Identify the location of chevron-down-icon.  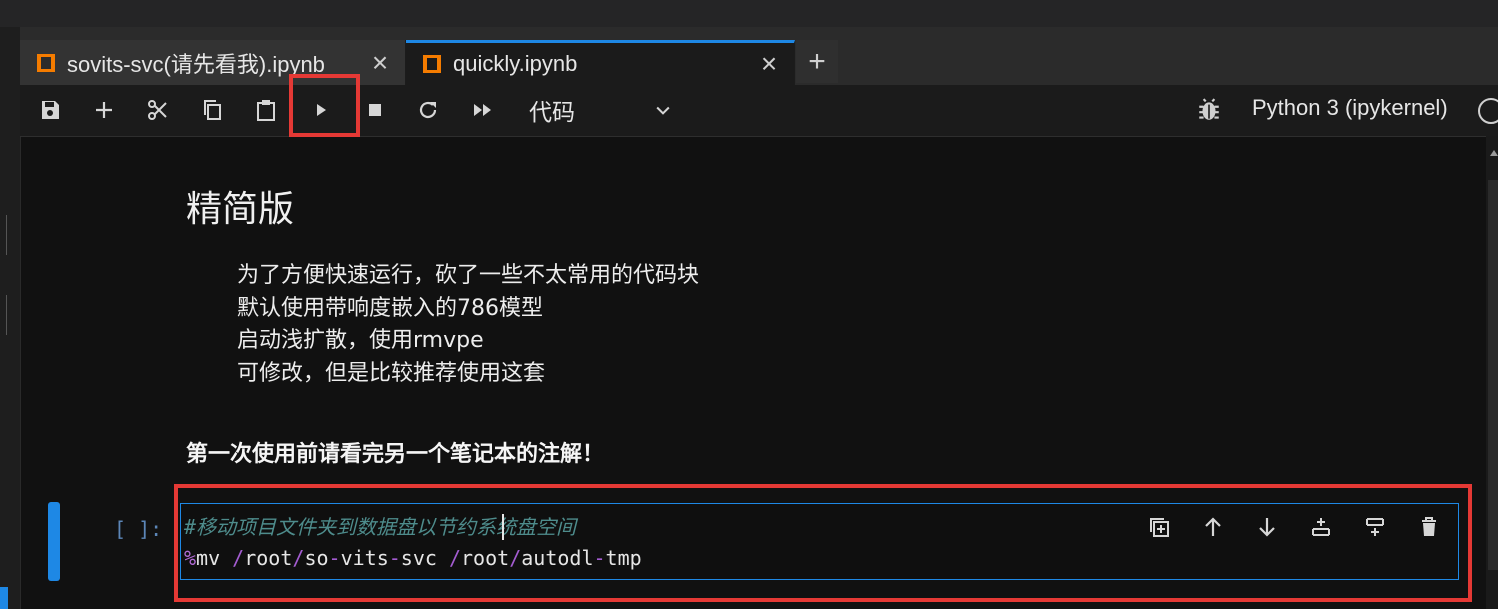
(663, 110).